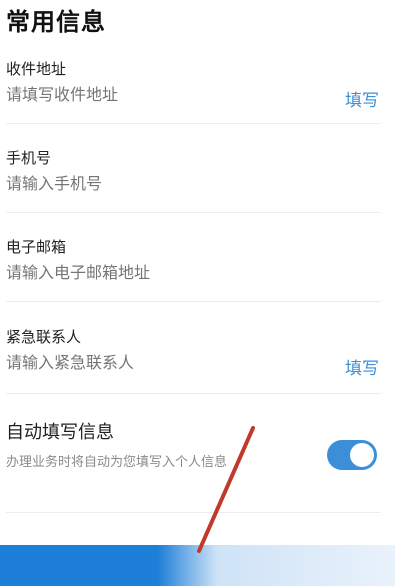  What do you see at coordinates (29, 158) in the screenshot?
I see `phone-label: 手机号` at bounding box center [29, 158].